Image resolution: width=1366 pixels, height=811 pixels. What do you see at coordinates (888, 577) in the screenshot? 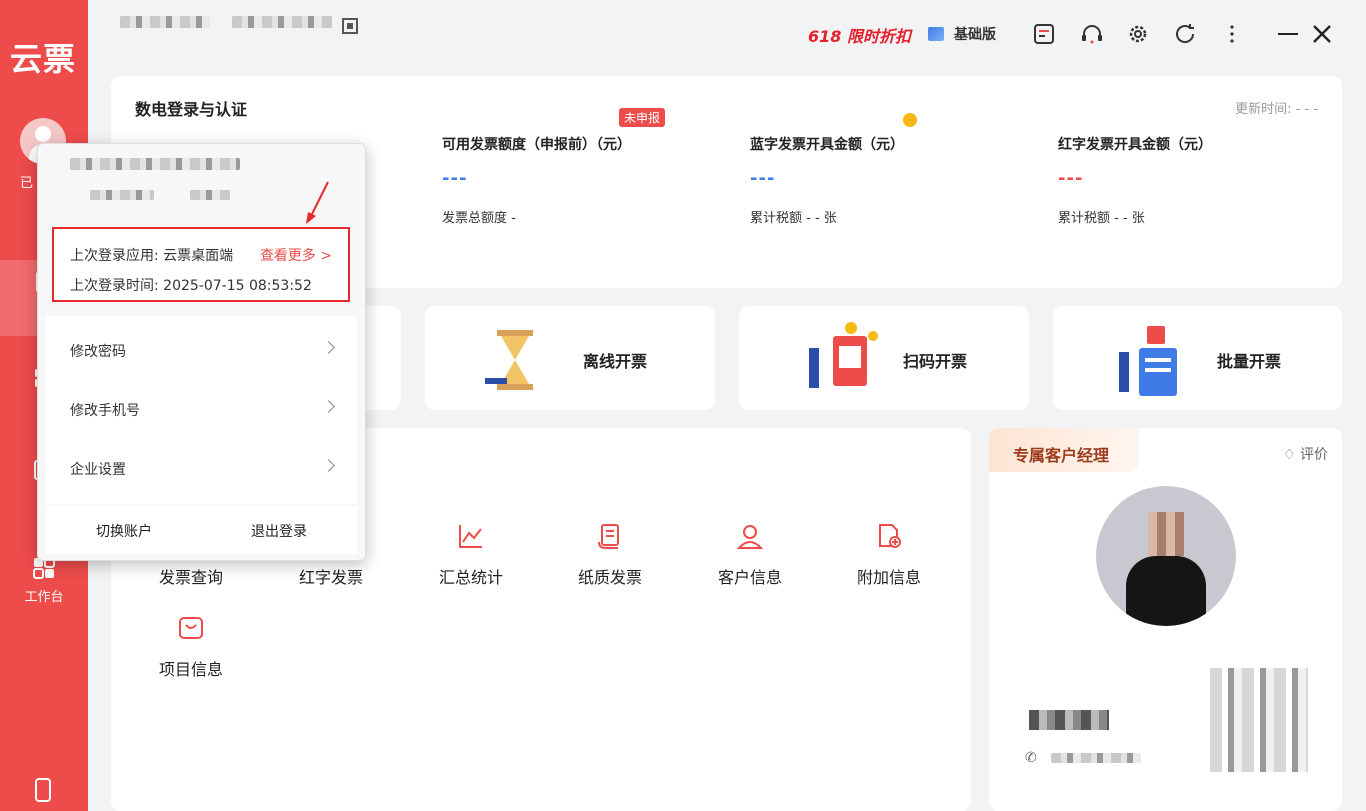
I see `tool-label: 附加信息` at bounding box center [888, 577].